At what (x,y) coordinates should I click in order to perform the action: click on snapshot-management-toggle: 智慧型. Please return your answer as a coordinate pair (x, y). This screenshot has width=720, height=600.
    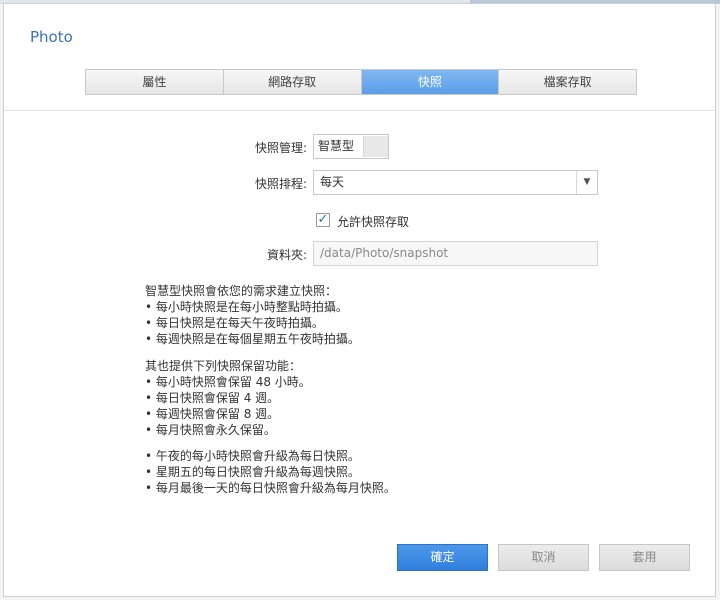
    Looking at the image, I should click on (351, 146).